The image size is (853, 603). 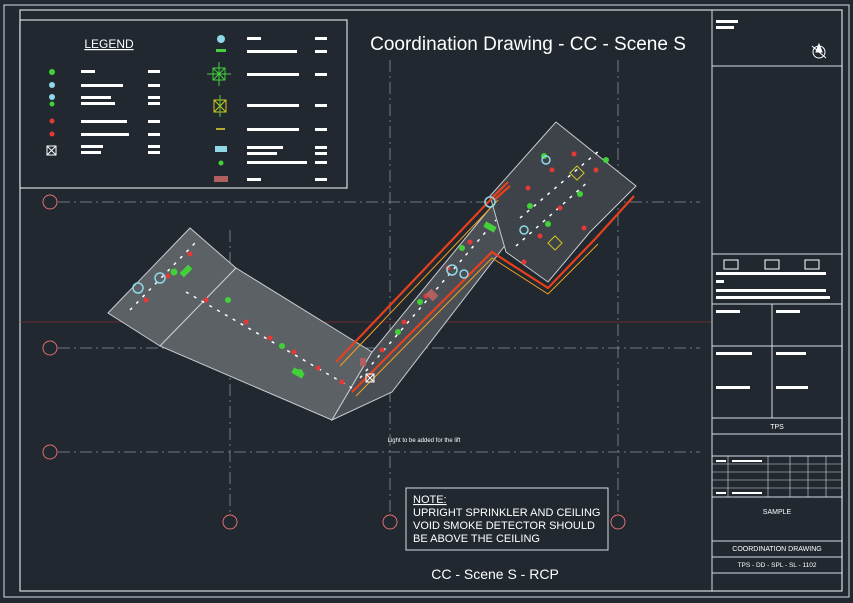 What do you see at coordinates (221, 179) in the screenshot?
I see `legend-panel-icon` at bounding box center [221, 179].